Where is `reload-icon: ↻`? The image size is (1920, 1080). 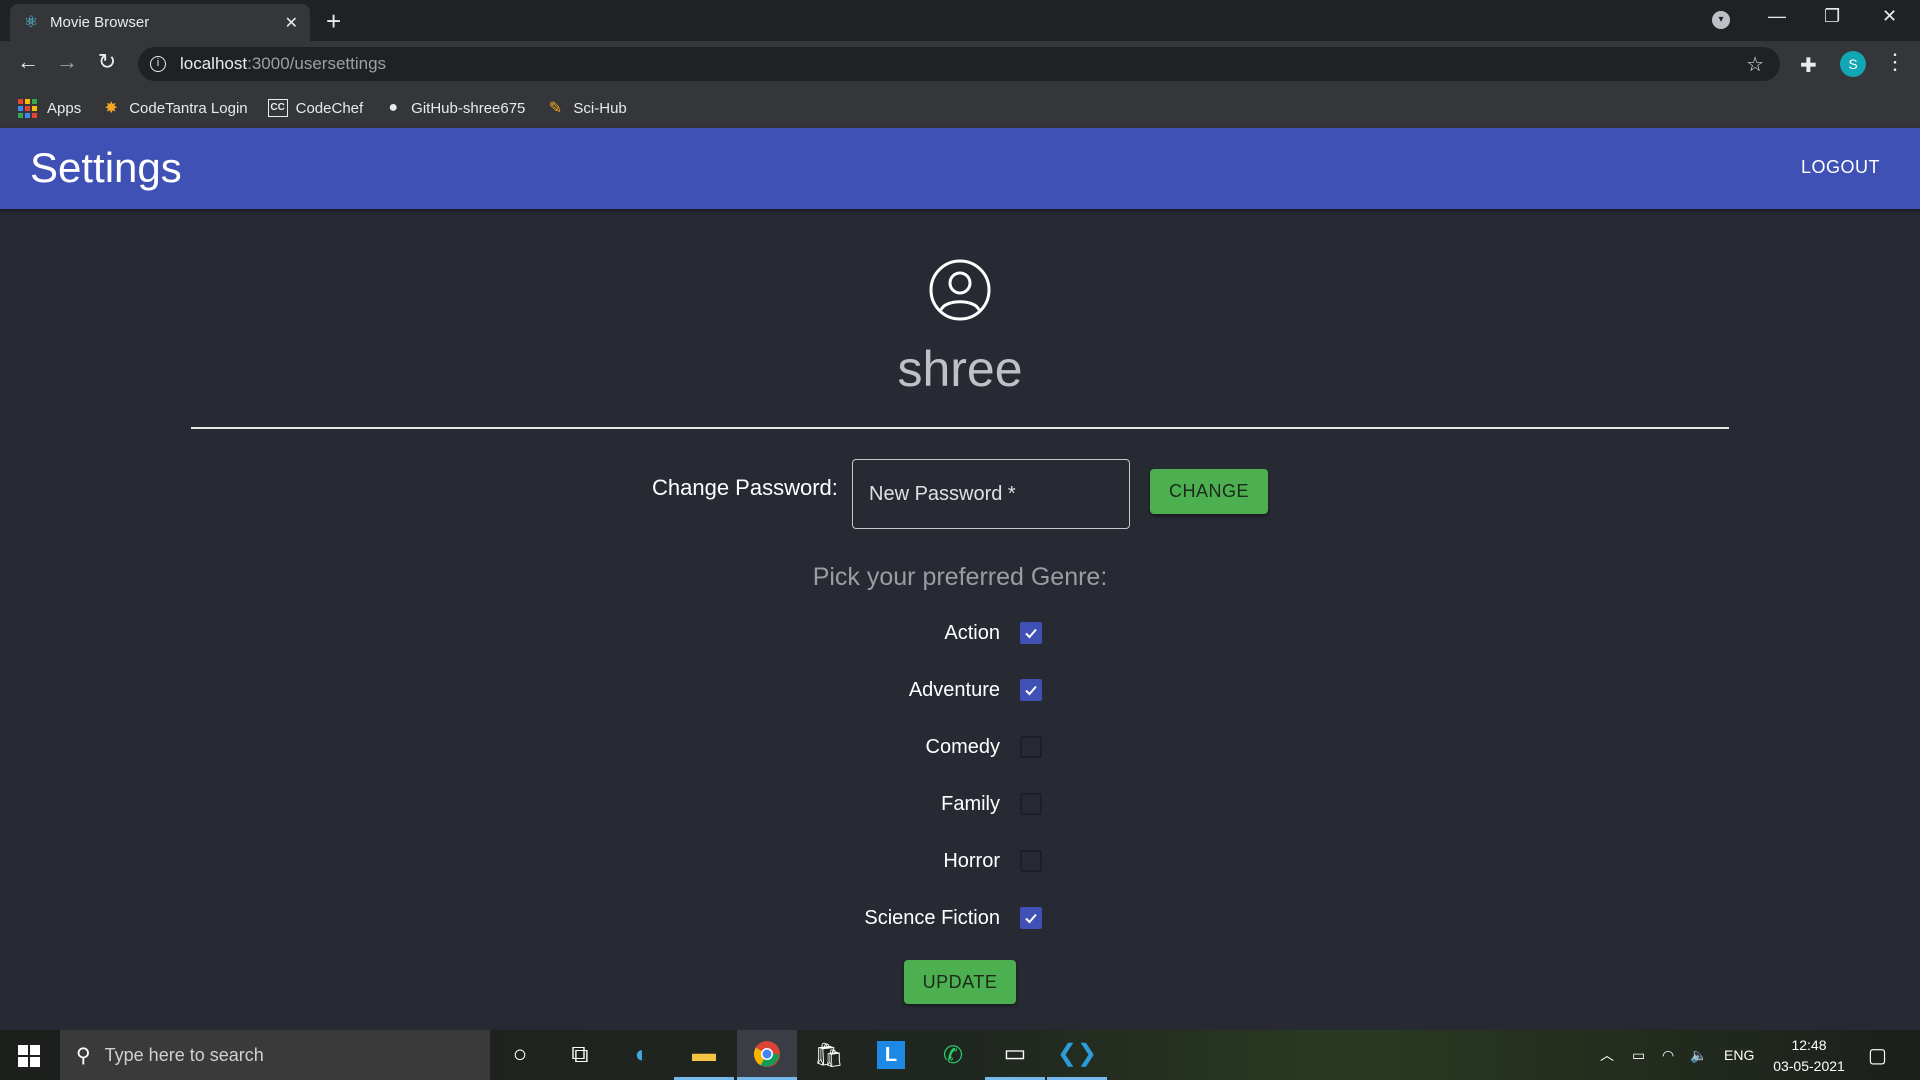
reload-icon: ↻ is located at coordinates (107, 62).